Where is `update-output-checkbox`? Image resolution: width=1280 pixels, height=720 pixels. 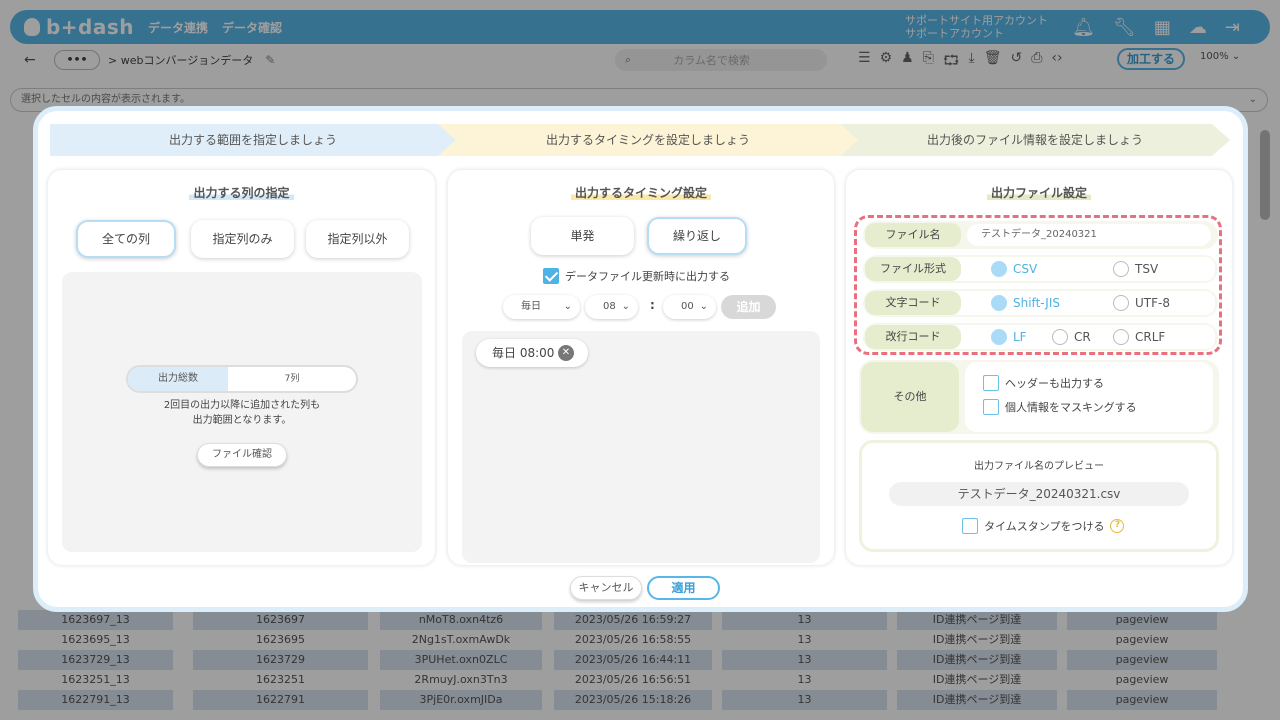 update-output-checkbox is located at coordinates (551, 276).